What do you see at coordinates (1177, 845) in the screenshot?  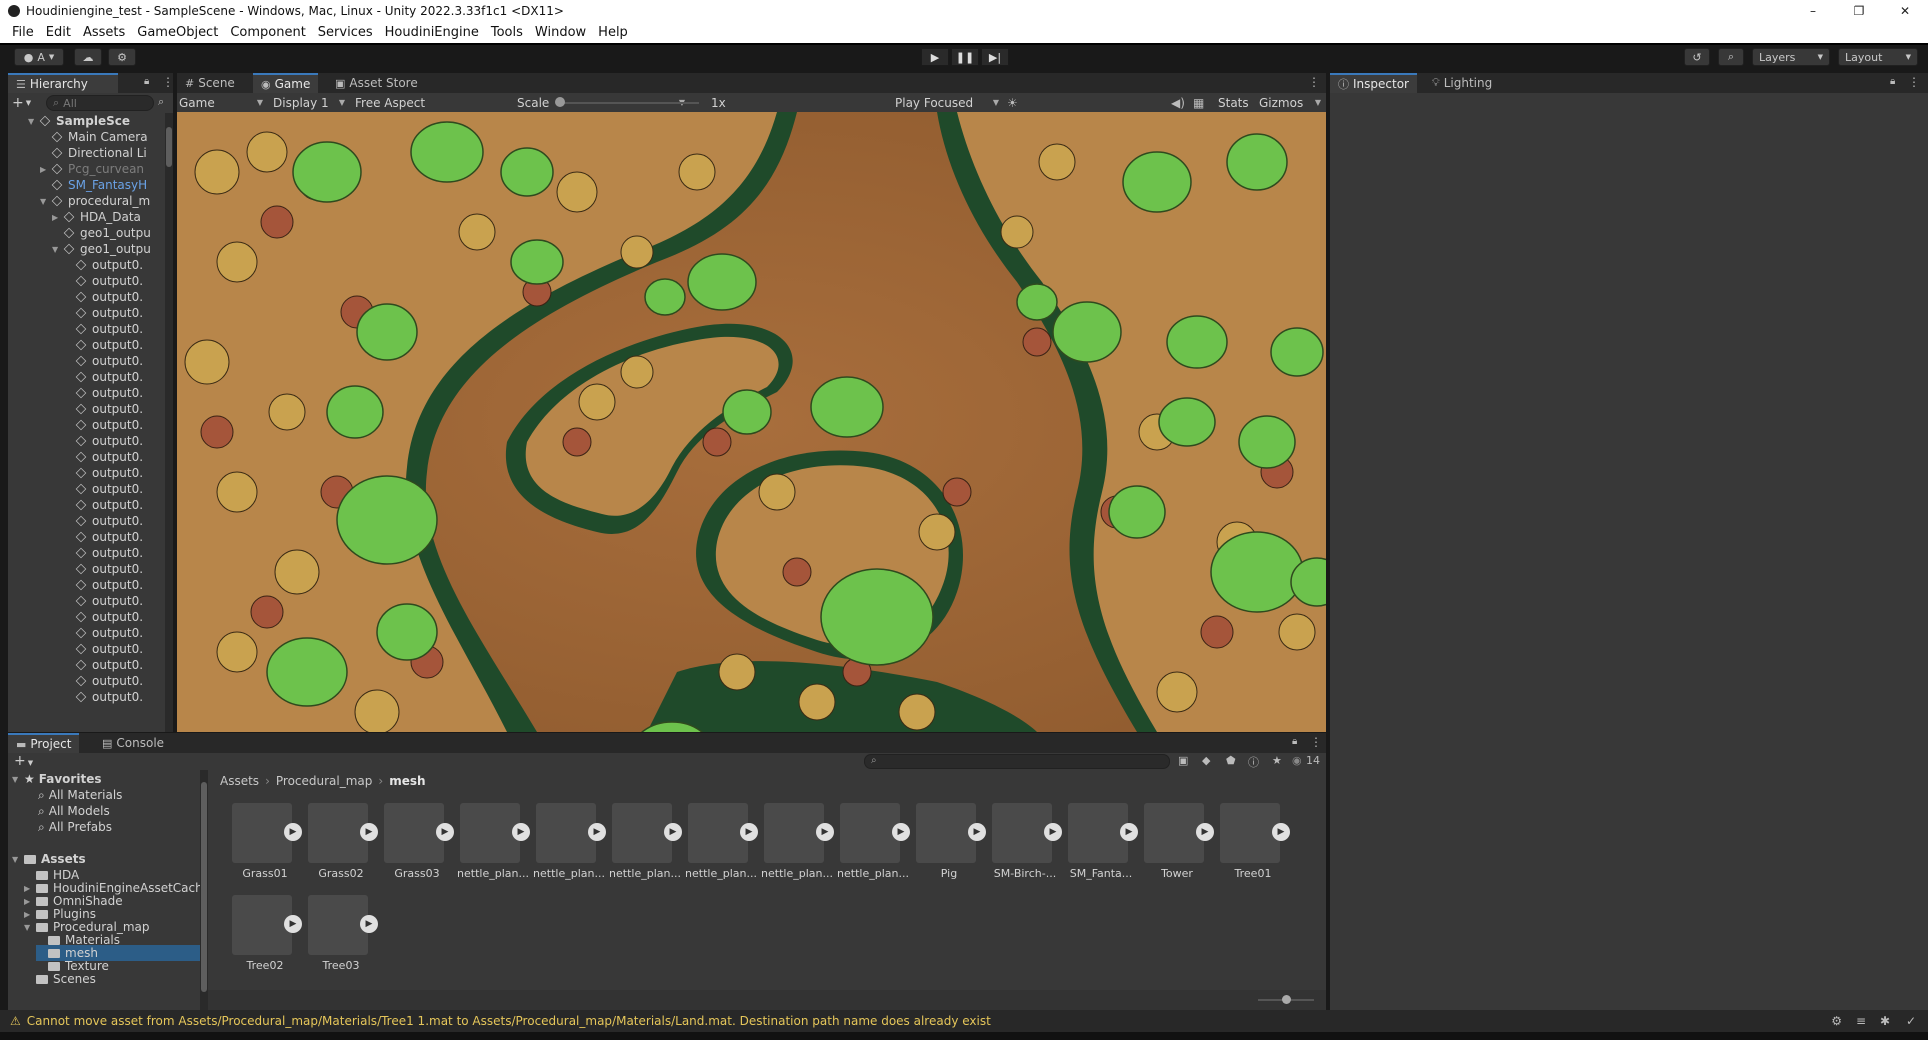 I see `asset-item: ▶ Tower` at bounding box center [1177, 845].